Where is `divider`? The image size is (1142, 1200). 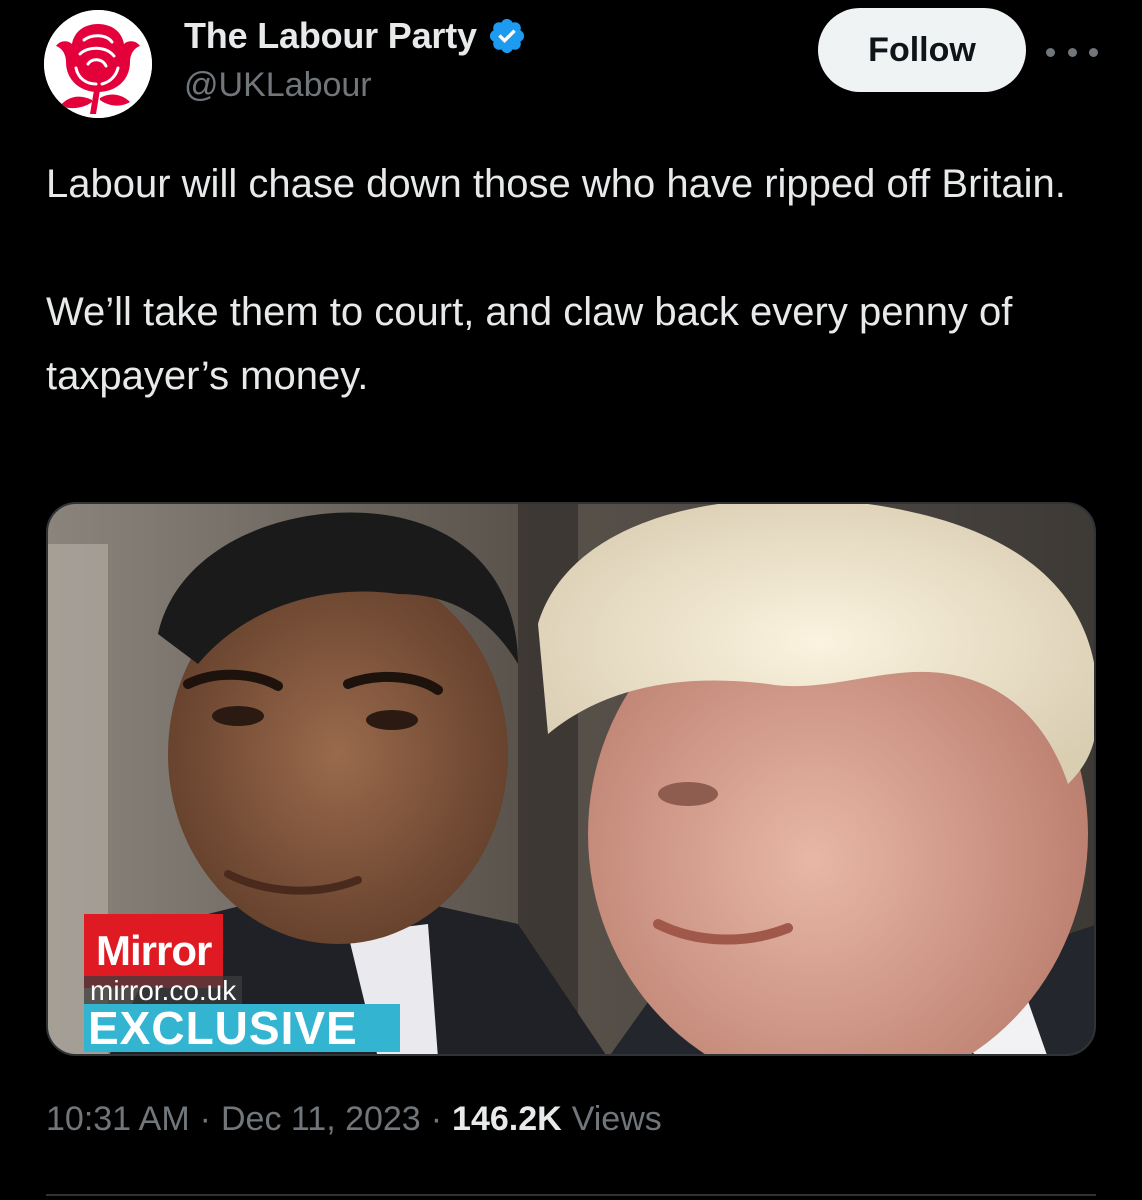
divider is located at coordinates (571, 1195).